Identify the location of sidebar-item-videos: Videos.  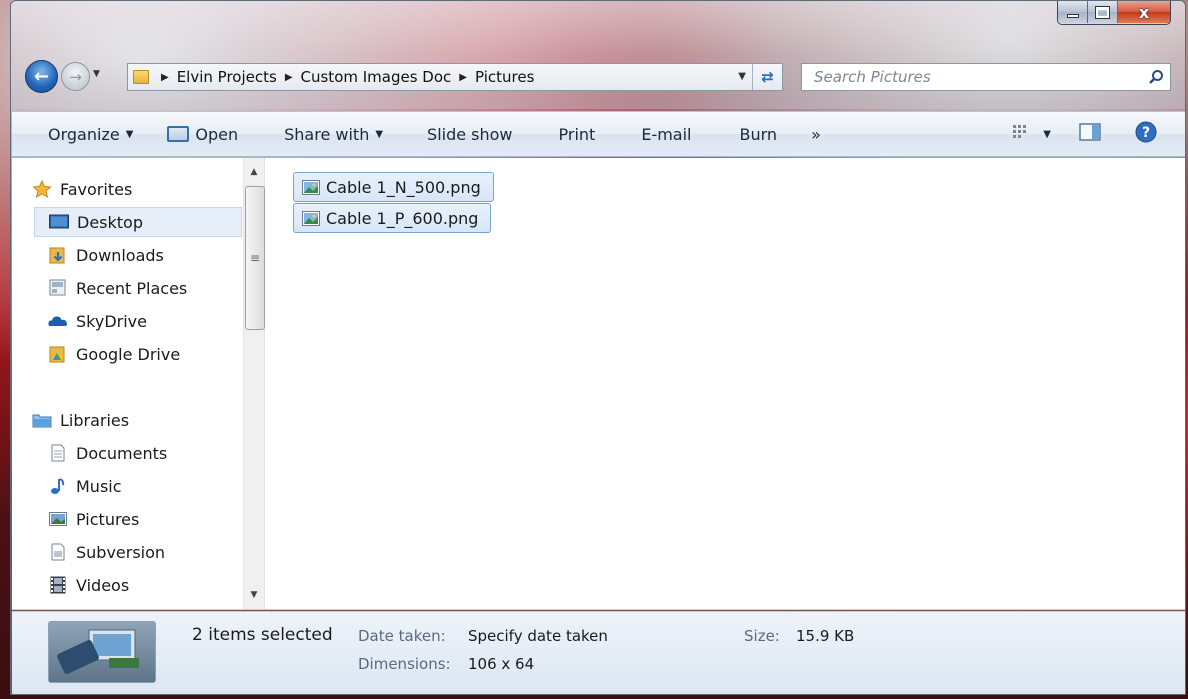
(146, 585).